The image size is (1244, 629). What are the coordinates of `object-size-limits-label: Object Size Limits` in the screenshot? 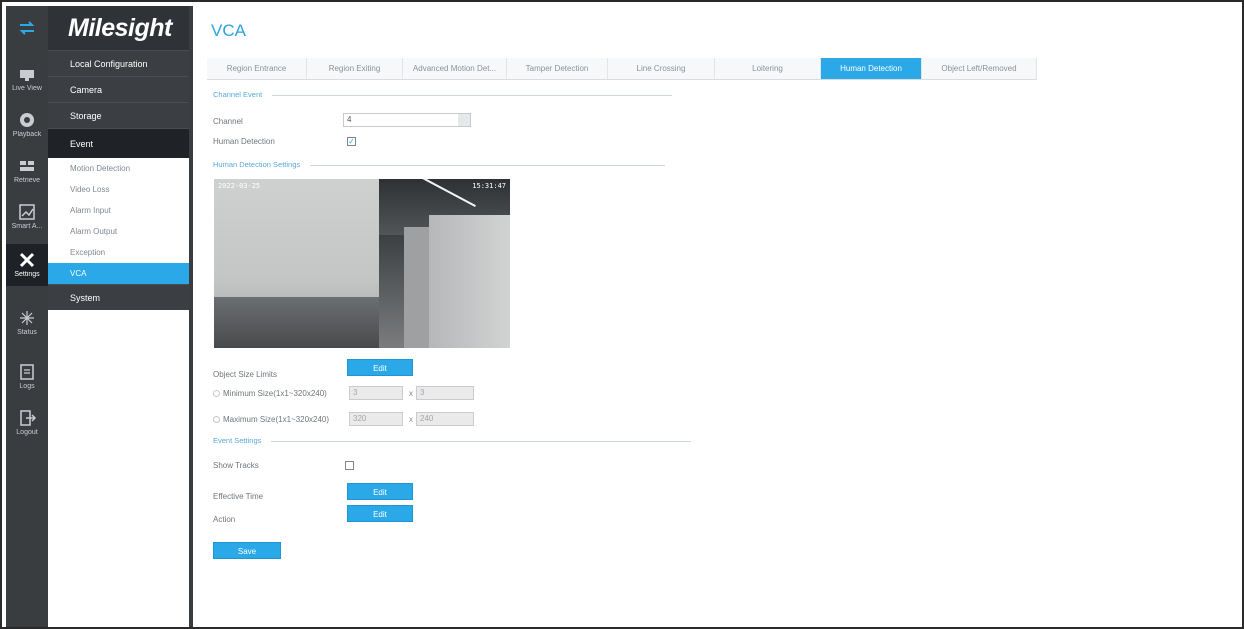 It's located at (245, 374).